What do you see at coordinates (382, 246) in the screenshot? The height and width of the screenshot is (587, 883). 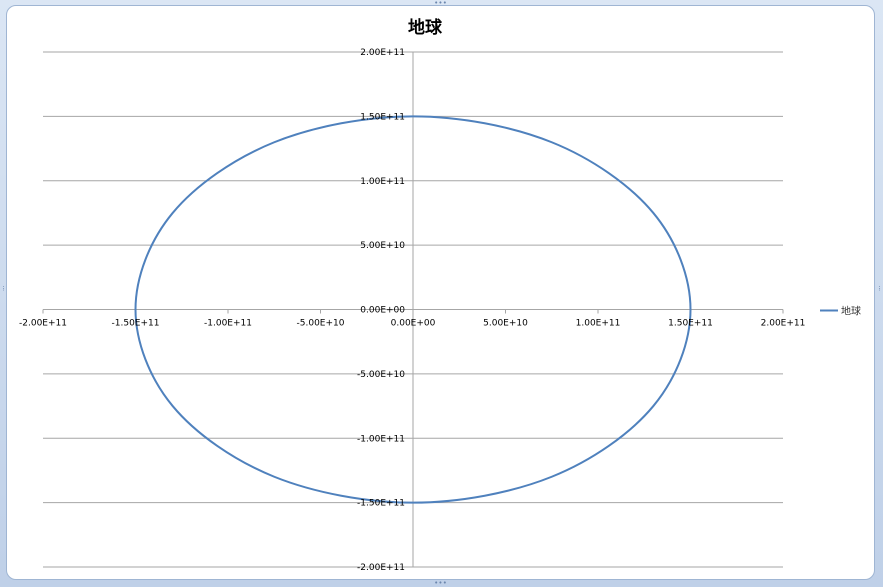 I see `y-tick-label: 5.00E+10` at bounding box center [382, 246].